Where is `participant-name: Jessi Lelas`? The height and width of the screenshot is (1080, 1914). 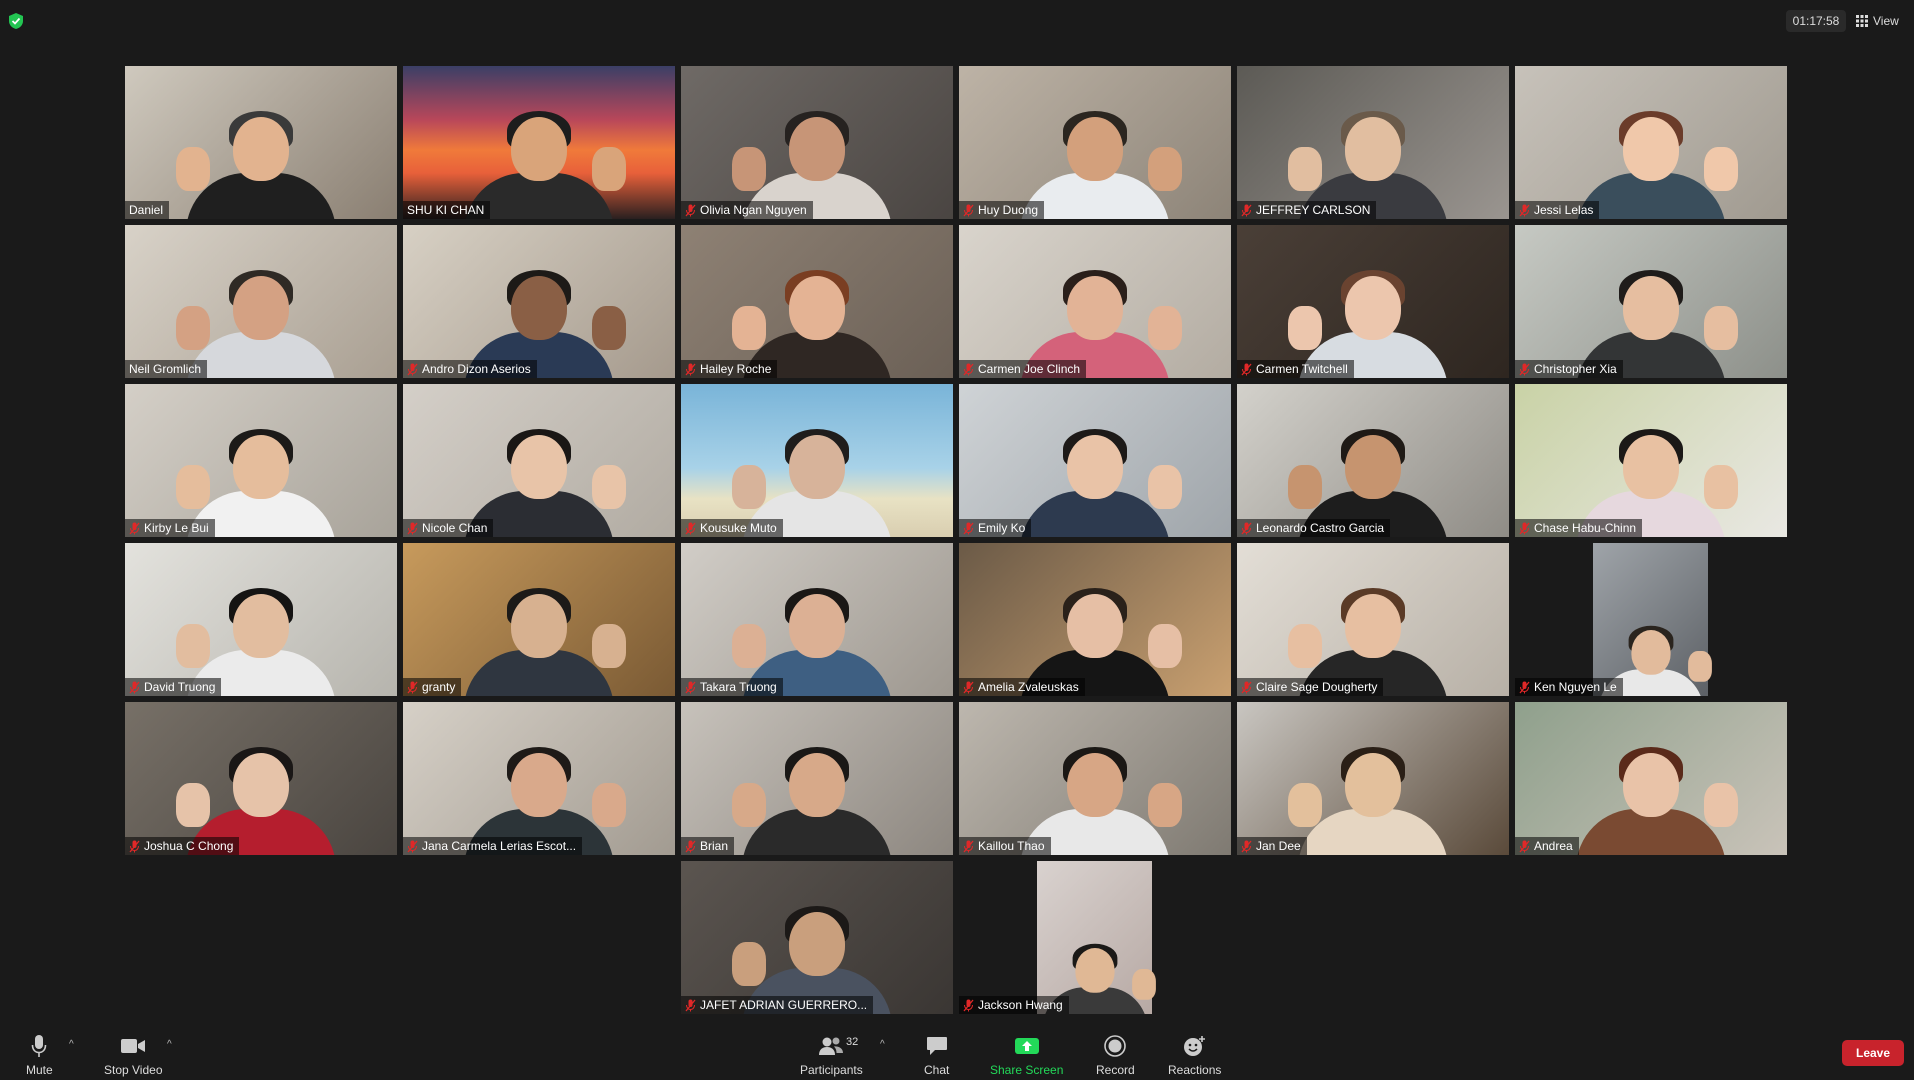 participant-name: Jessi Lelas is located at coordinates (1564, 210).